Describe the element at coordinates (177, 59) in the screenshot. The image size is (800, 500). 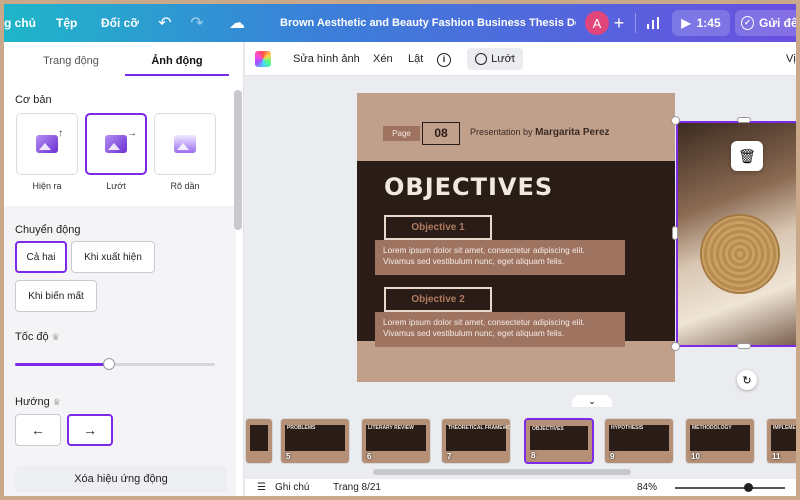
I see `tab-element-animation: Ảnh động` at that location.